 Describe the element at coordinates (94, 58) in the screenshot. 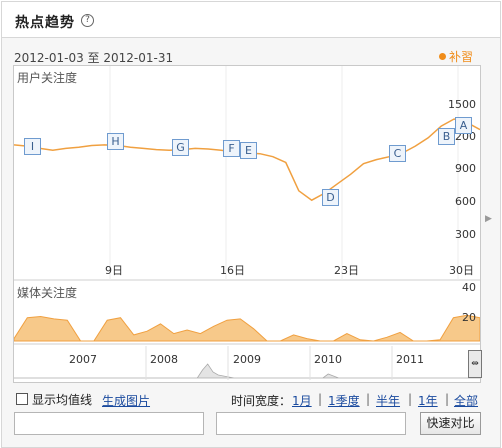

I see `date-range: 2012-01-03 至 2012-01-31` at that location.